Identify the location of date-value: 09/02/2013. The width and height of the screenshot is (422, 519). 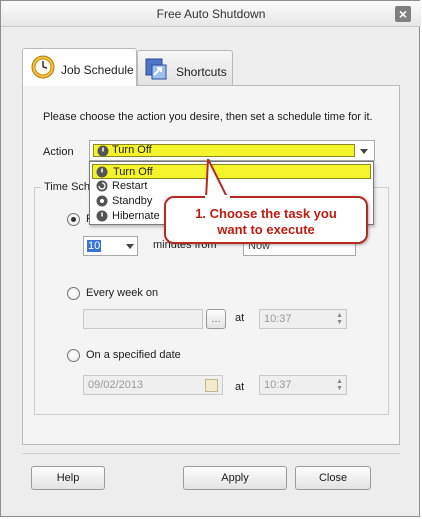
(116, 385).